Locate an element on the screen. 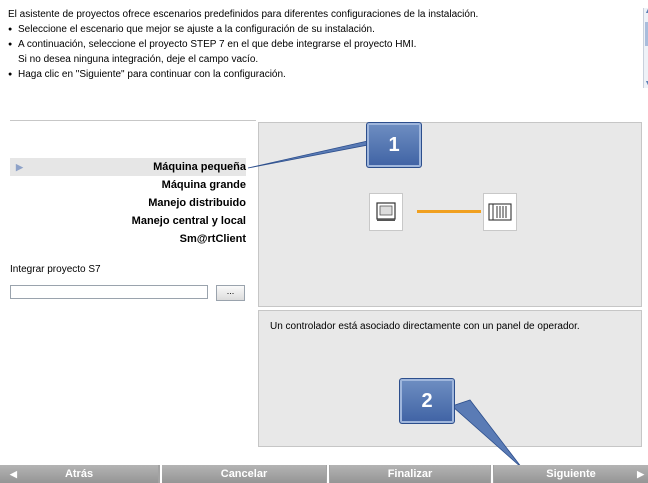 The image size is (648, 483). back-label: Atrás is located at coordinates (79, 474).